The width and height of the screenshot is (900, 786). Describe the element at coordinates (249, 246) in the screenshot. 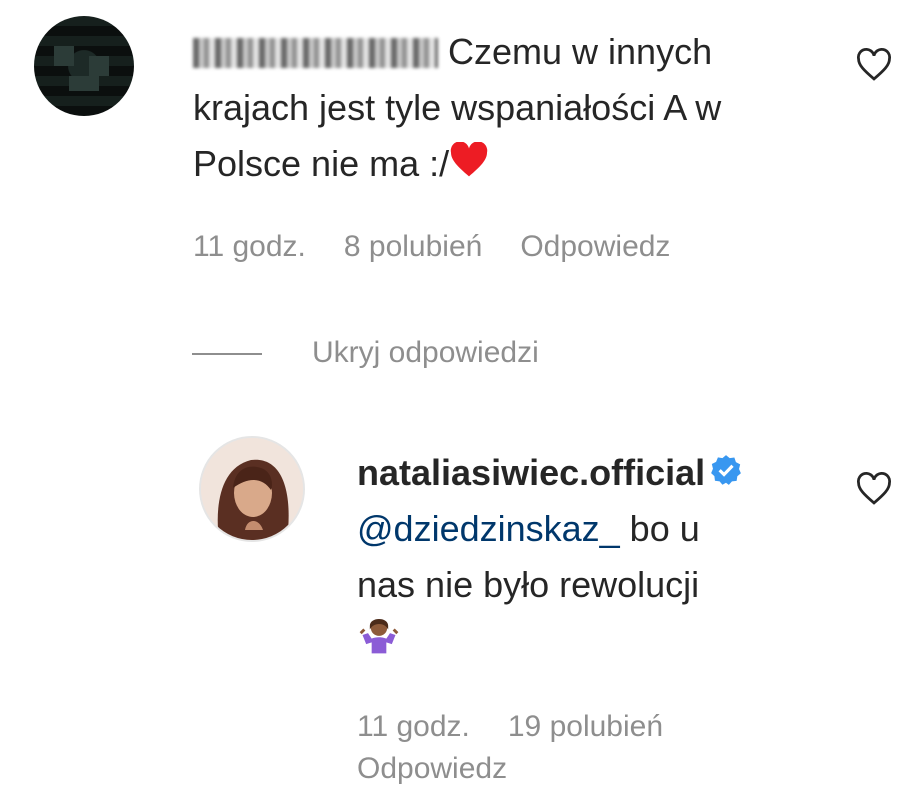

I see `comment-time: 11 godz.` at that location.